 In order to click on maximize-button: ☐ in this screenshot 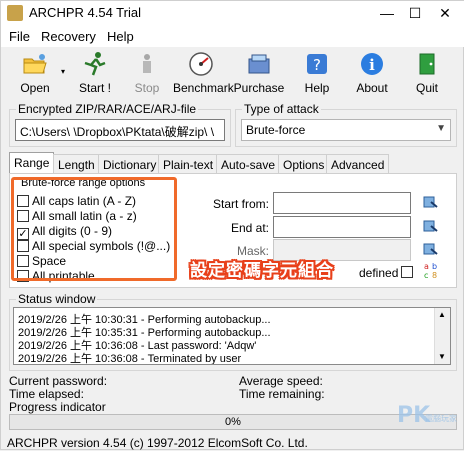, I will do `click(415, 13)`.